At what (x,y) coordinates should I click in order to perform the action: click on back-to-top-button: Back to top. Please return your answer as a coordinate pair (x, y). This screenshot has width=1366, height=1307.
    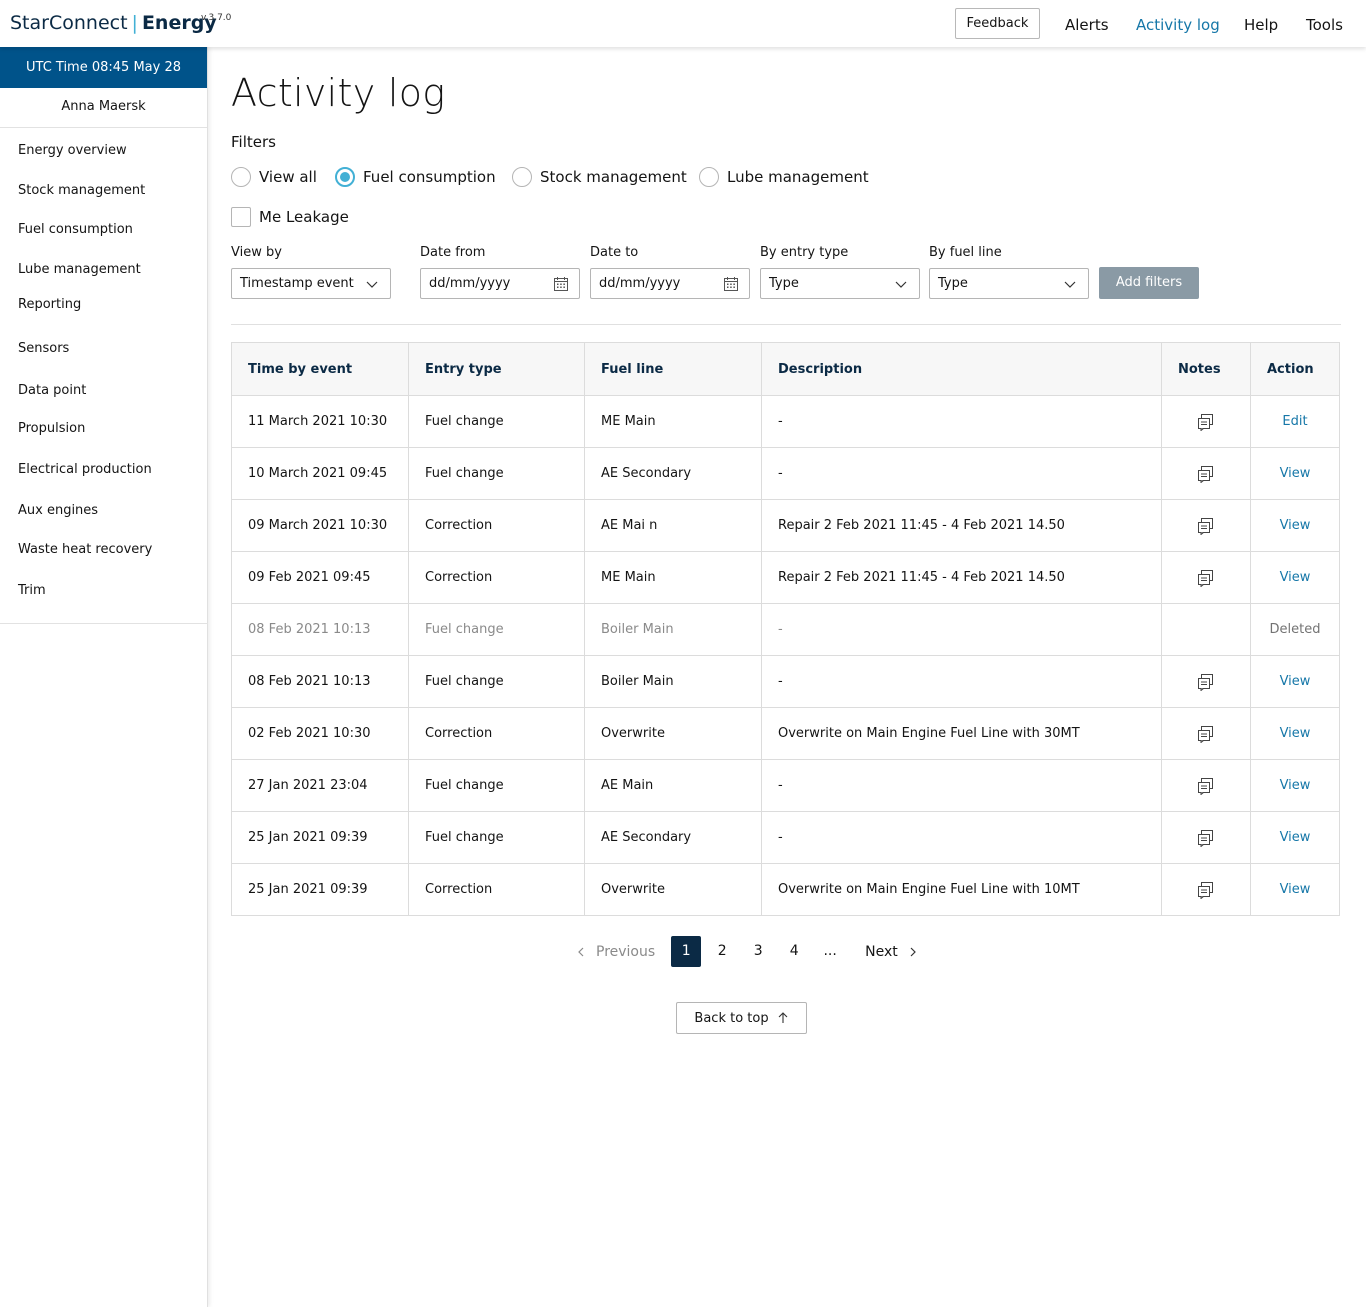
    Looking at the image, I should click on (741, 1018).